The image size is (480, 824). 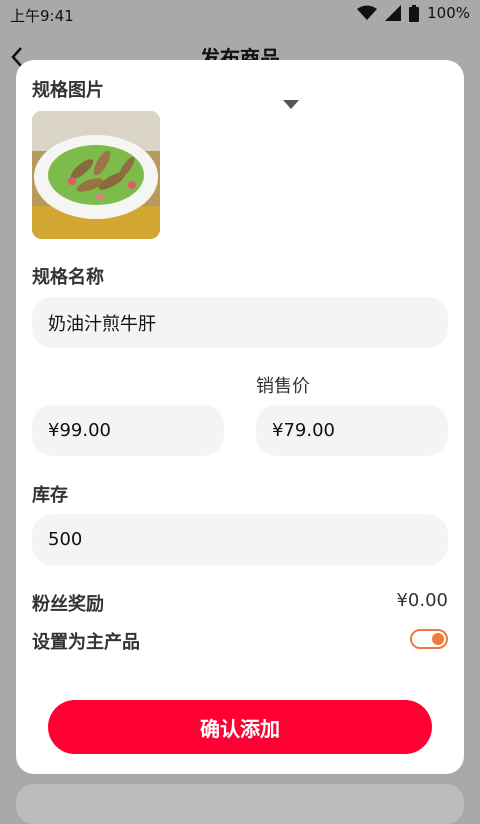 I want to click on confirm-add-button: 确认添加, so click(x=240, y=727).